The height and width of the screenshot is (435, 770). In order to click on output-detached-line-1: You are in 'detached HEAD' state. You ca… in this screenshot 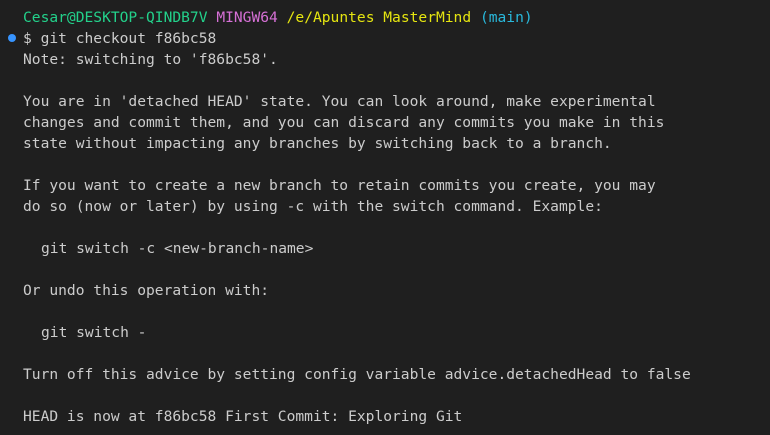, I will do `click(339, 101)`.